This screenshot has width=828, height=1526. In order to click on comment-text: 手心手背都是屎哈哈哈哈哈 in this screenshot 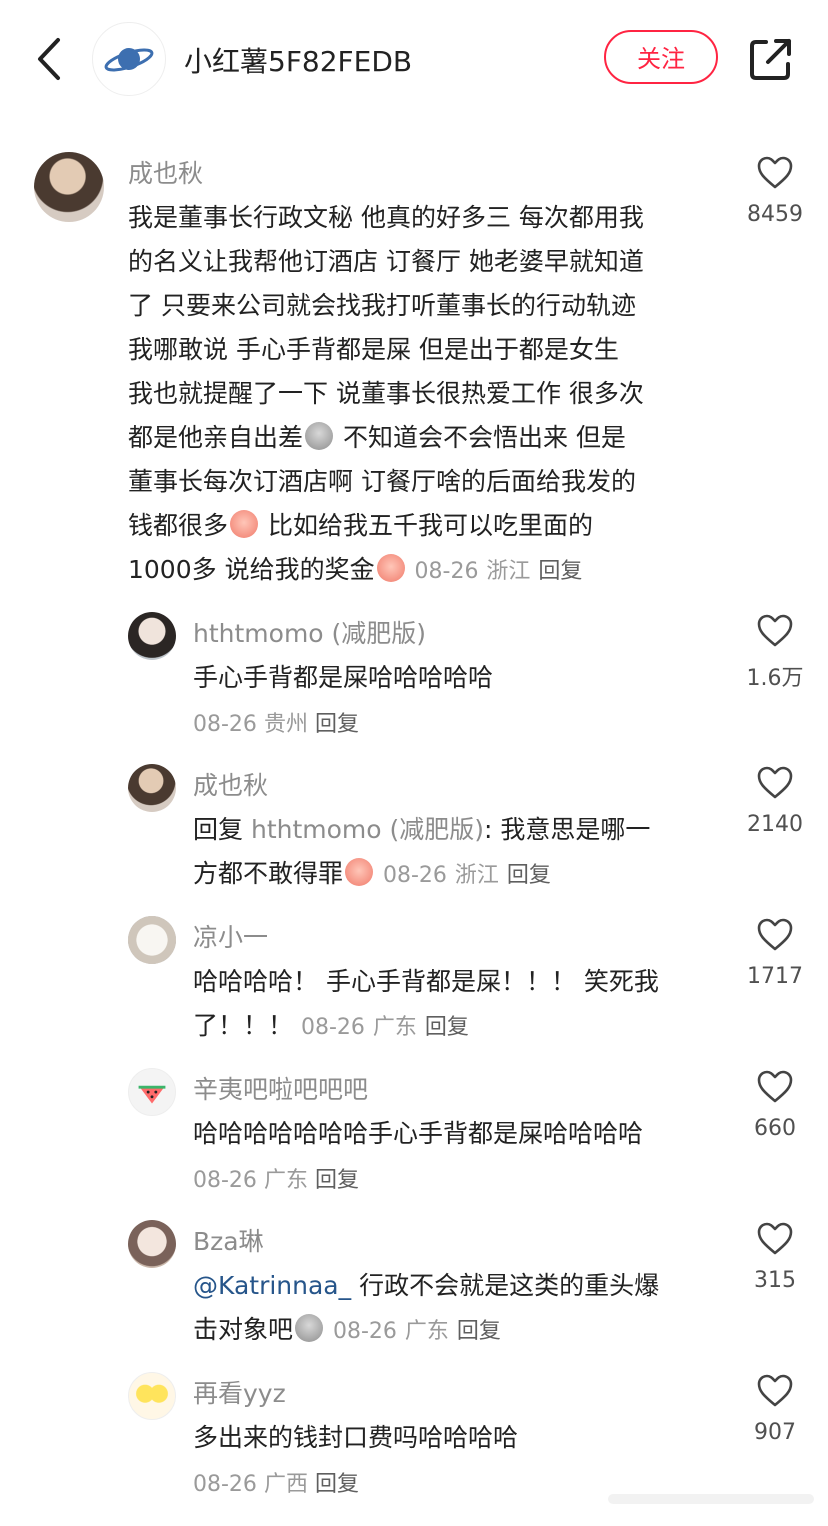, I will do `click(343, 677)`.